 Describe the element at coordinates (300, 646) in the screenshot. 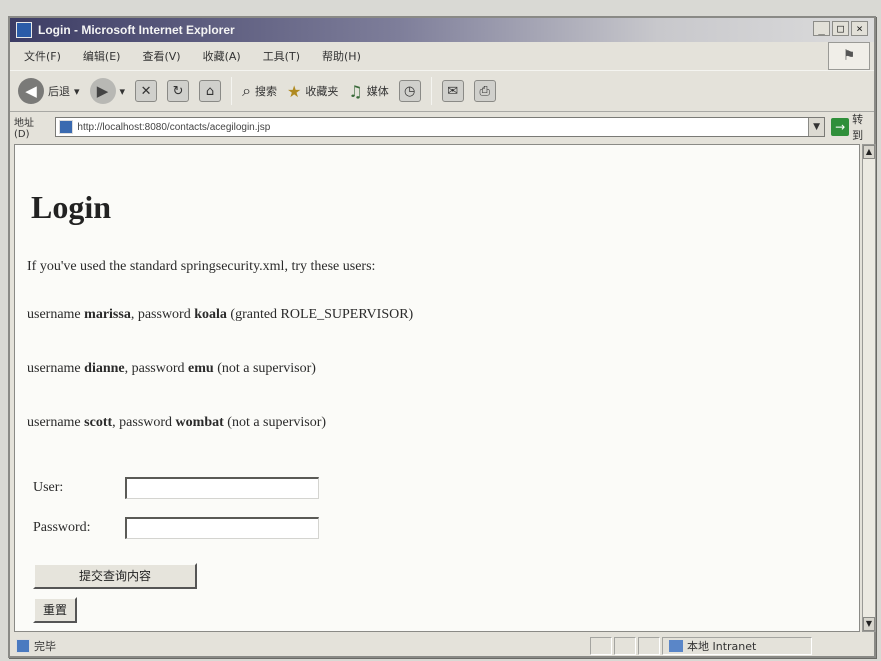

I see `status-text-area: 完毕` at that location.